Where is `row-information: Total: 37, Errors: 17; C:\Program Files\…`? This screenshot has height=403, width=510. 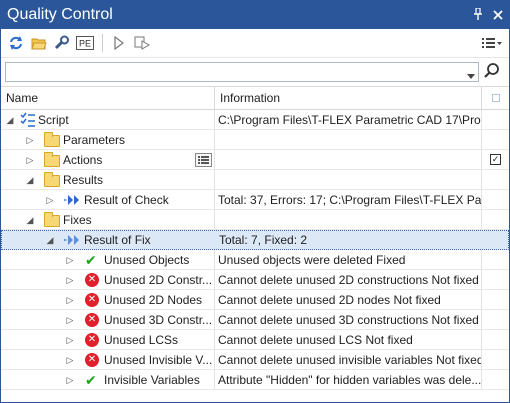 row-information: Total: 37, Errors: 17; C:\Program Files\… is located at coordinates (348, 199).